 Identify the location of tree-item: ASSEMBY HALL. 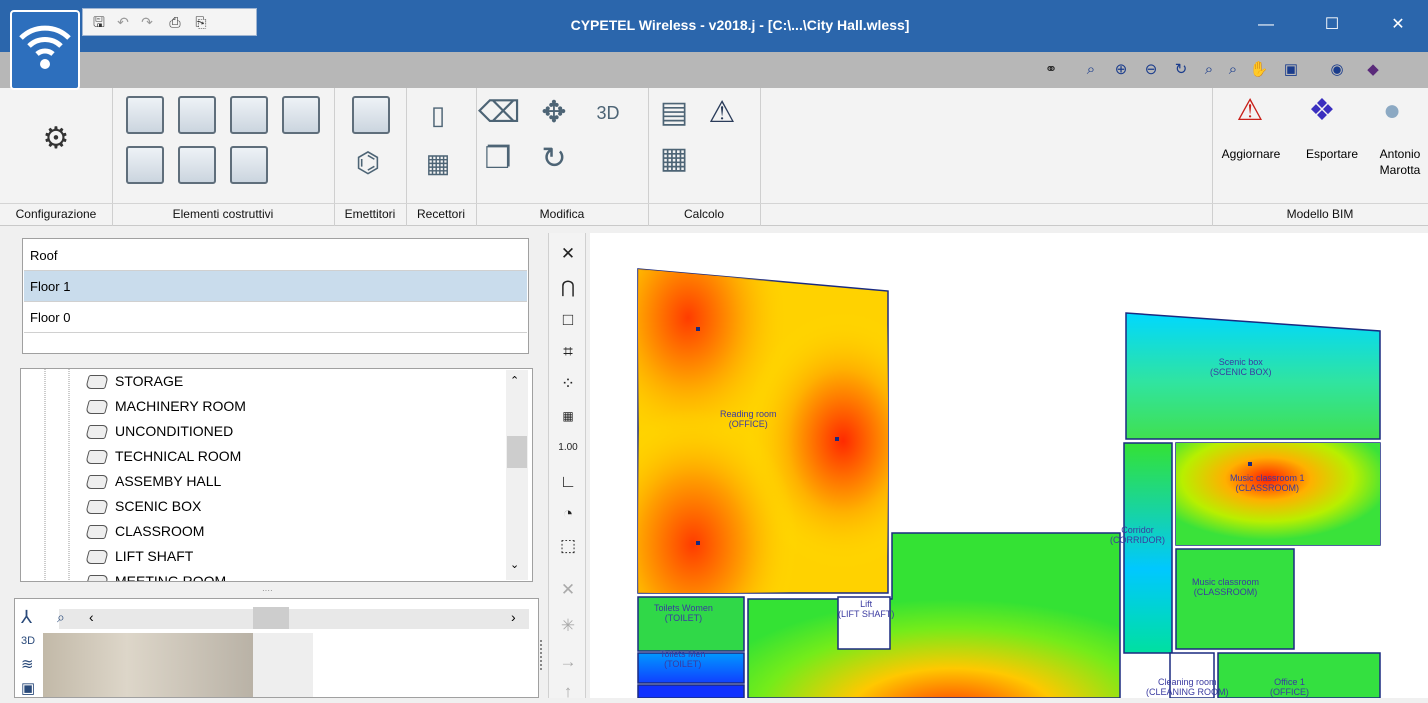
(153, 481).